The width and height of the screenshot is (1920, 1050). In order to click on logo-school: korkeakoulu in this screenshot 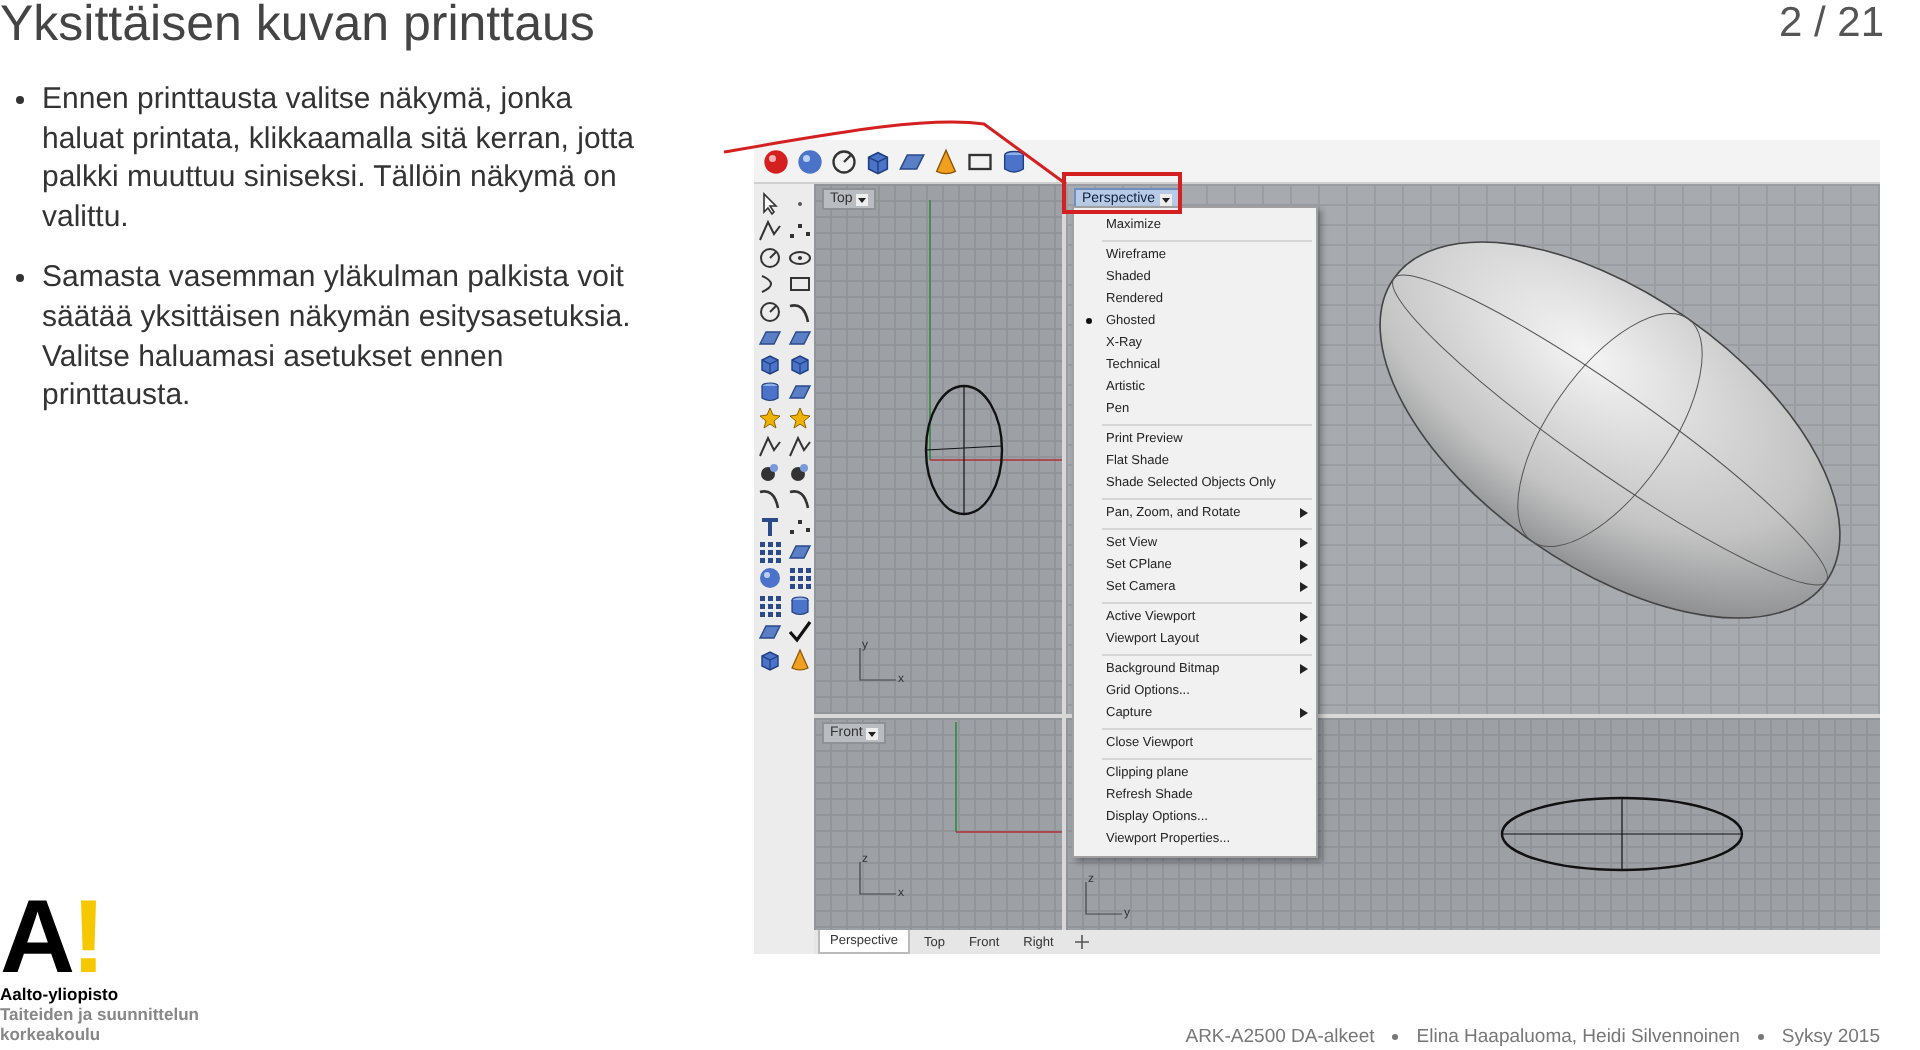, I will do `click(50, 1034)`.